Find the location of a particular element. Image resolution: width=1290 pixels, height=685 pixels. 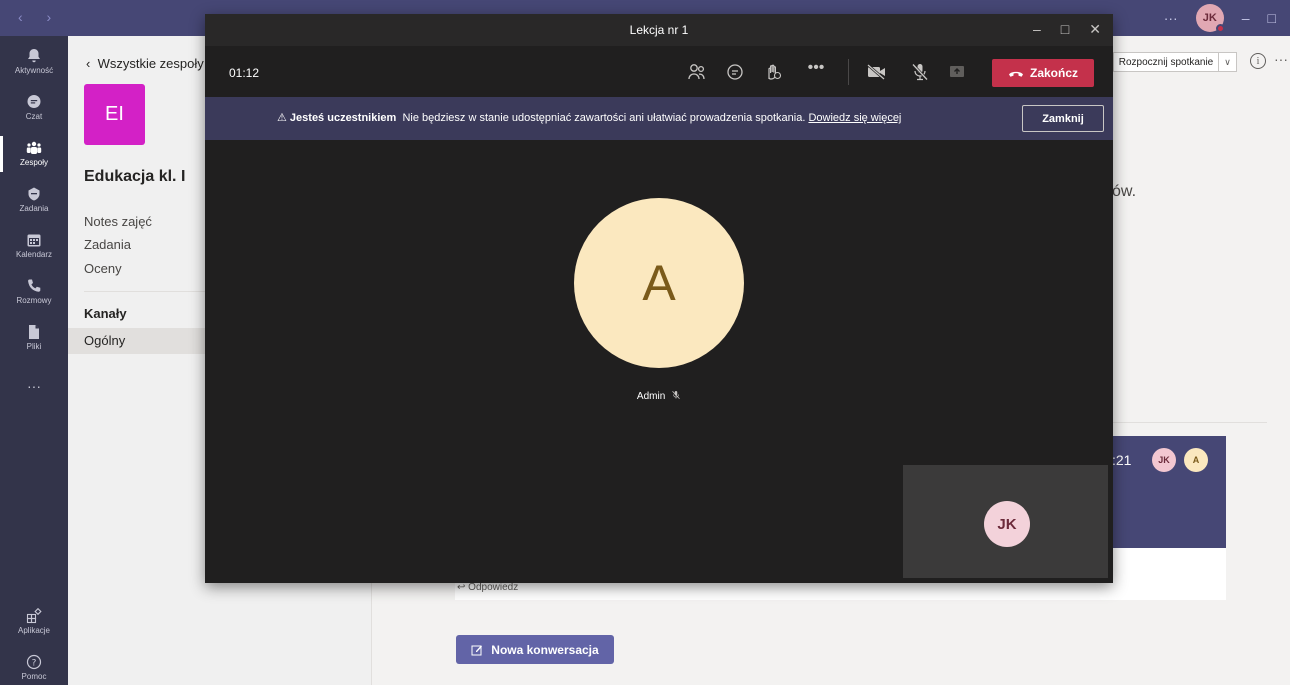

warning-icon: ⚠ is located at coordinates (283, 118).